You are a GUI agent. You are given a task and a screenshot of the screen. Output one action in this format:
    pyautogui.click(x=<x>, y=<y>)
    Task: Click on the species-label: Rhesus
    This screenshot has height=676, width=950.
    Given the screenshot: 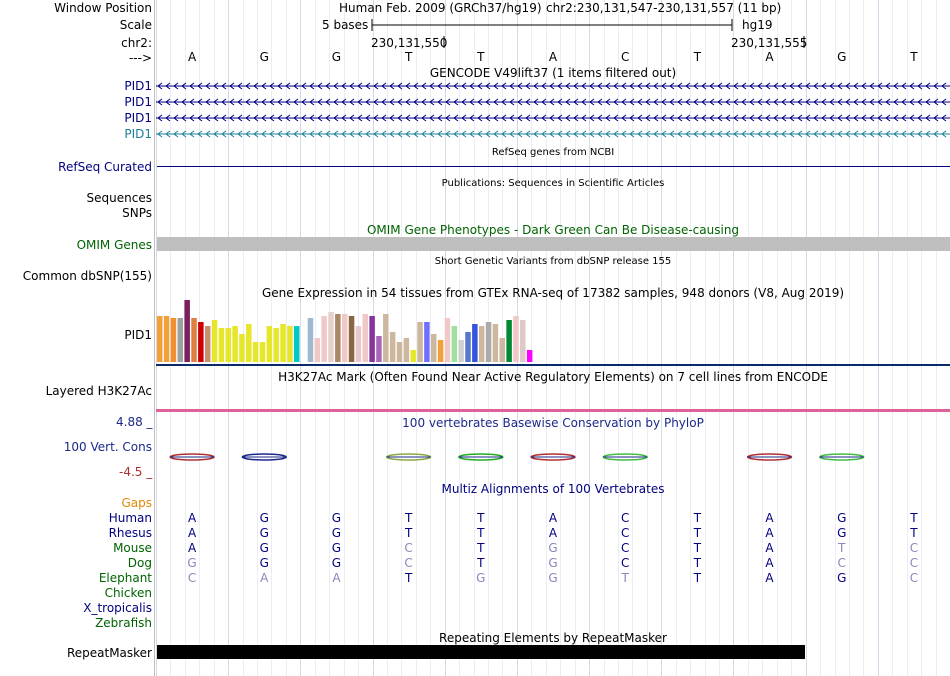 What is the action you would take?
    pyautogui.click(x=130, y=533)
    